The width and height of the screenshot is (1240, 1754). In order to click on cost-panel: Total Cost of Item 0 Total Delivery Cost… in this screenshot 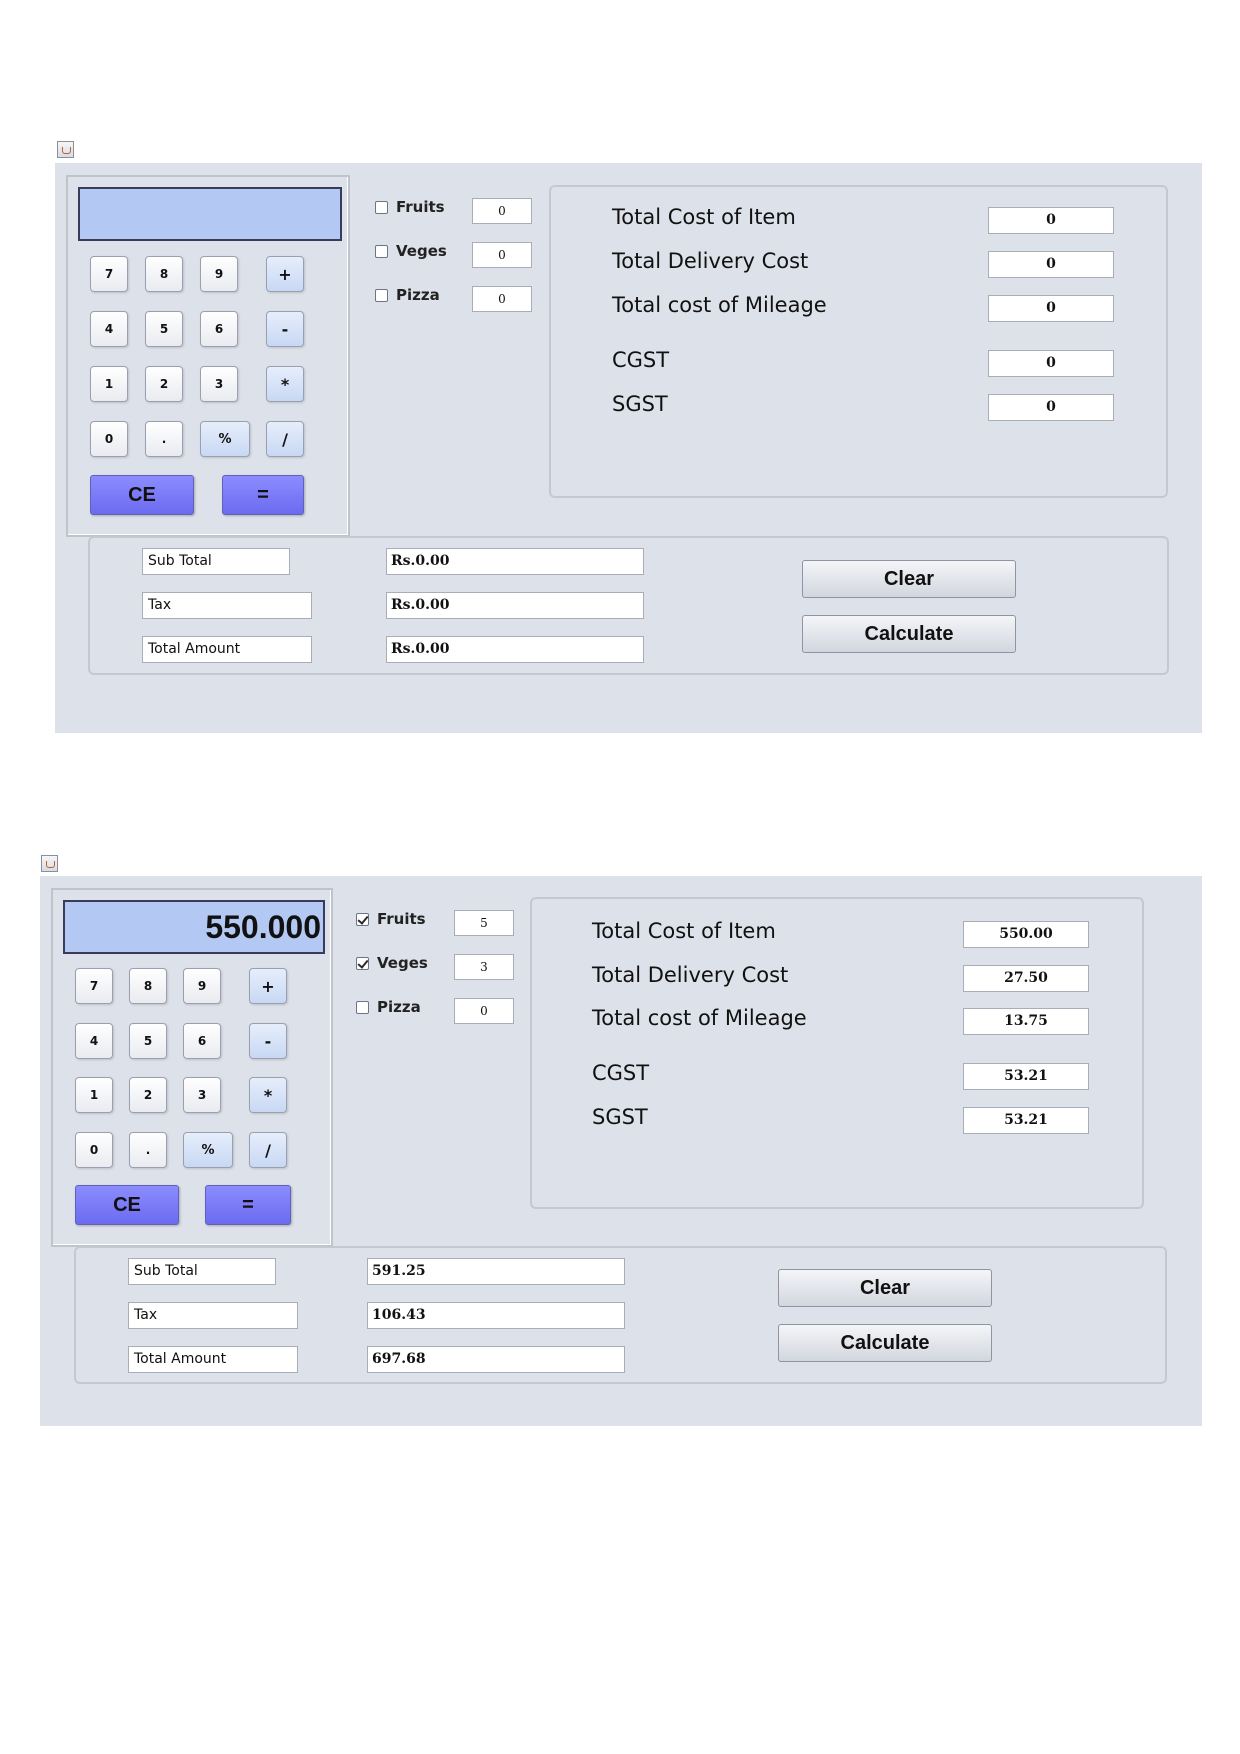, I will do `click(858, 341)`.